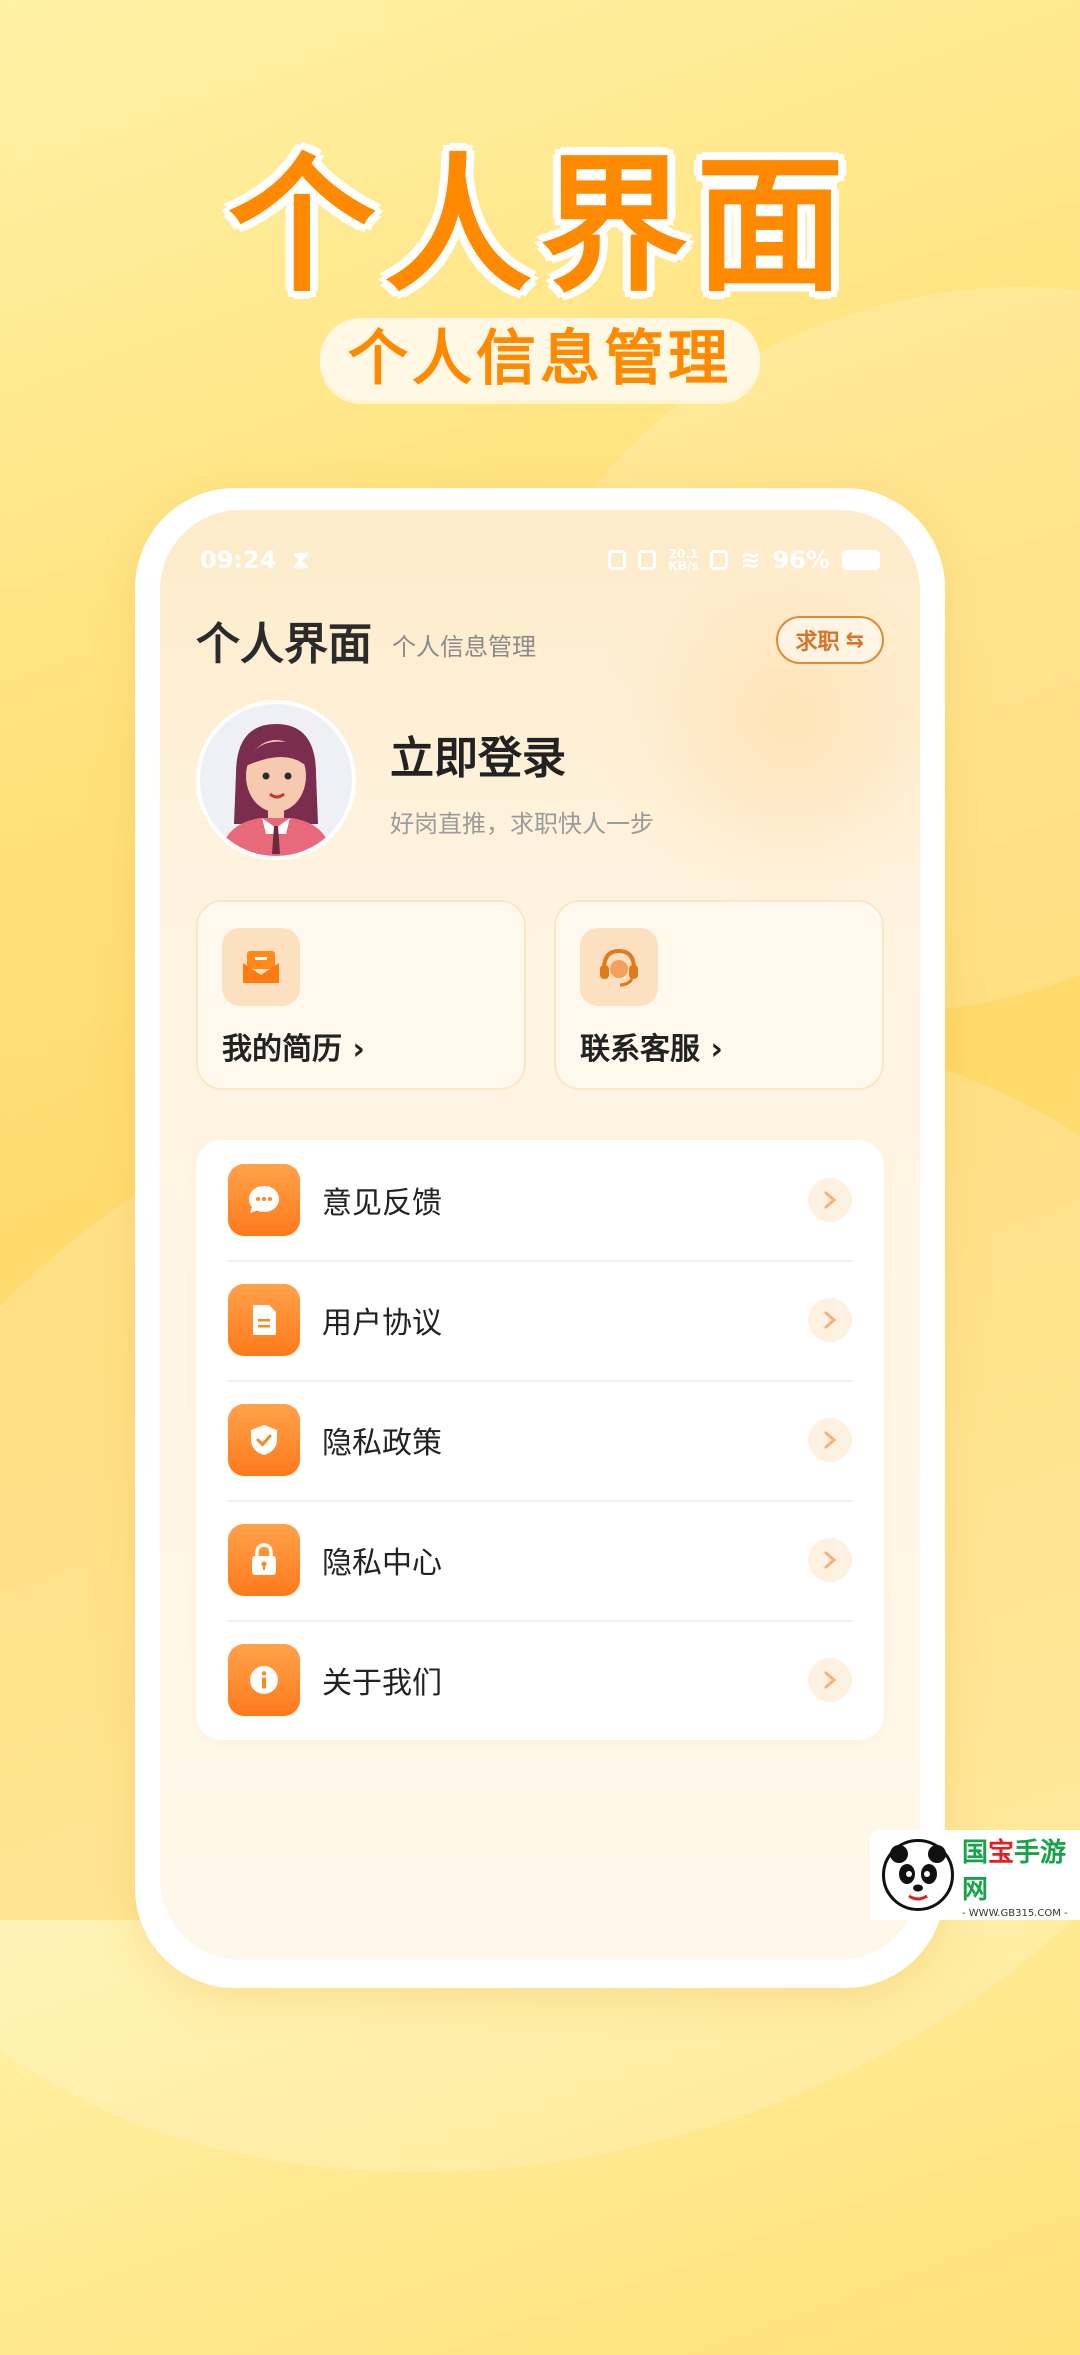 This screenshot has width=1080, height=2355. Describe the element at coordinates (264, 1680) in the screenshot. I see `info-icon` at that location.